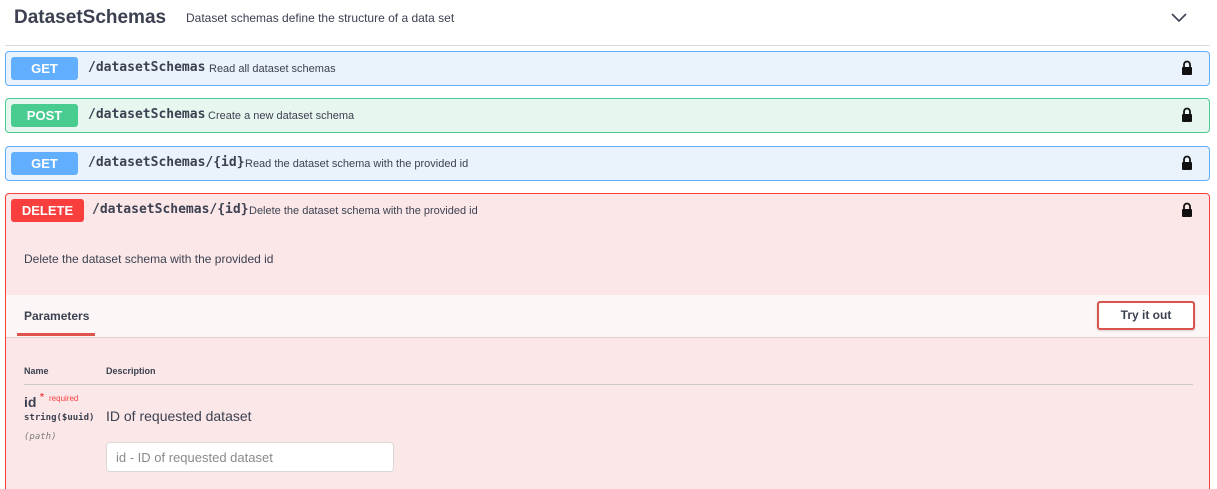 The height and width of the screenshot is (489, 1217). I want to click on param-required-star: *, so click(42, 397).